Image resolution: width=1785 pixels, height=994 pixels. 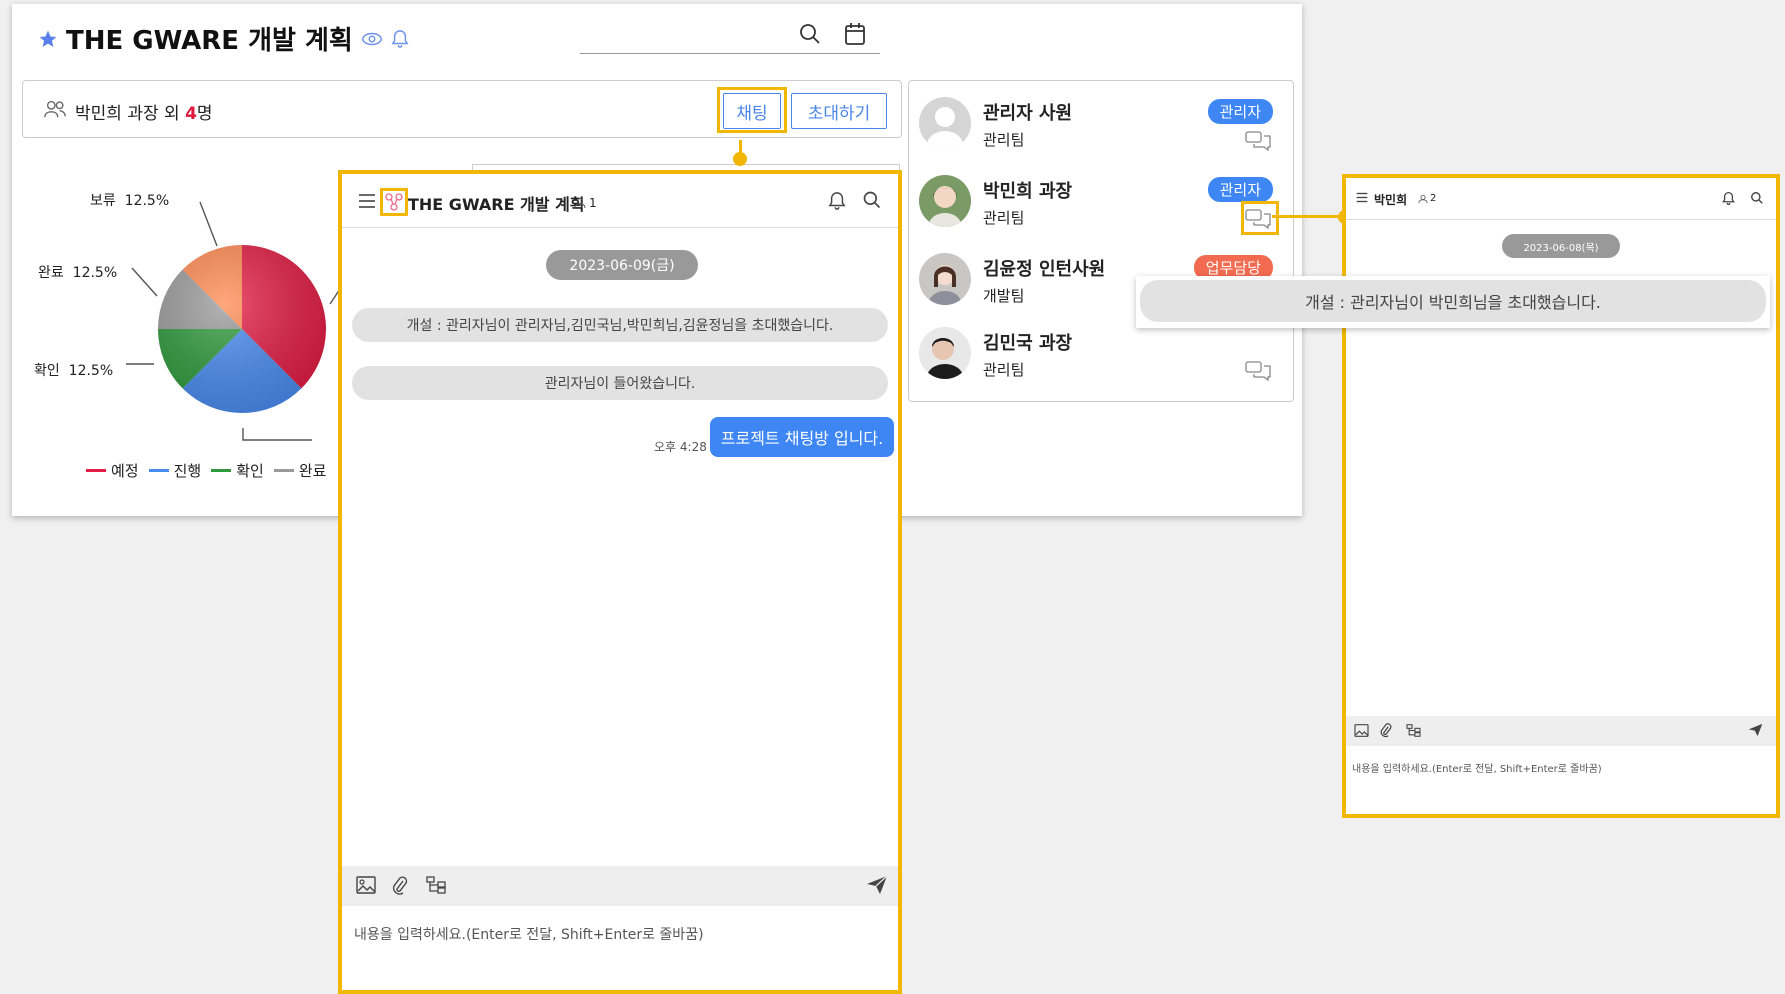 I want to click on label-line-boryu, so click(x=208, y=224).